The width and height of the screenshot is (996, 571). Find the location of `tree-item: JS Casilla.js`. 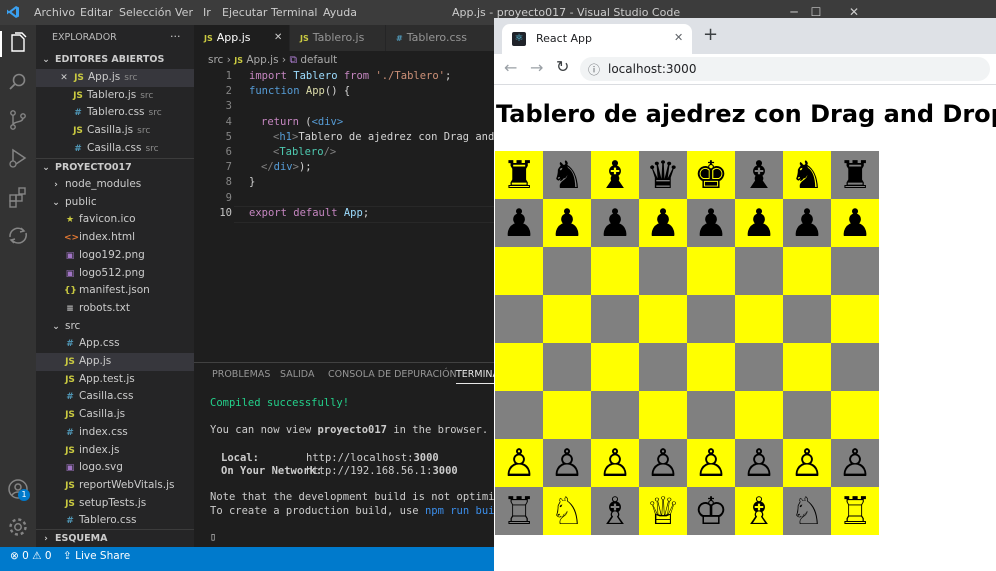

tree-item: JS Casilla.js is located at coordinates (115, 415).